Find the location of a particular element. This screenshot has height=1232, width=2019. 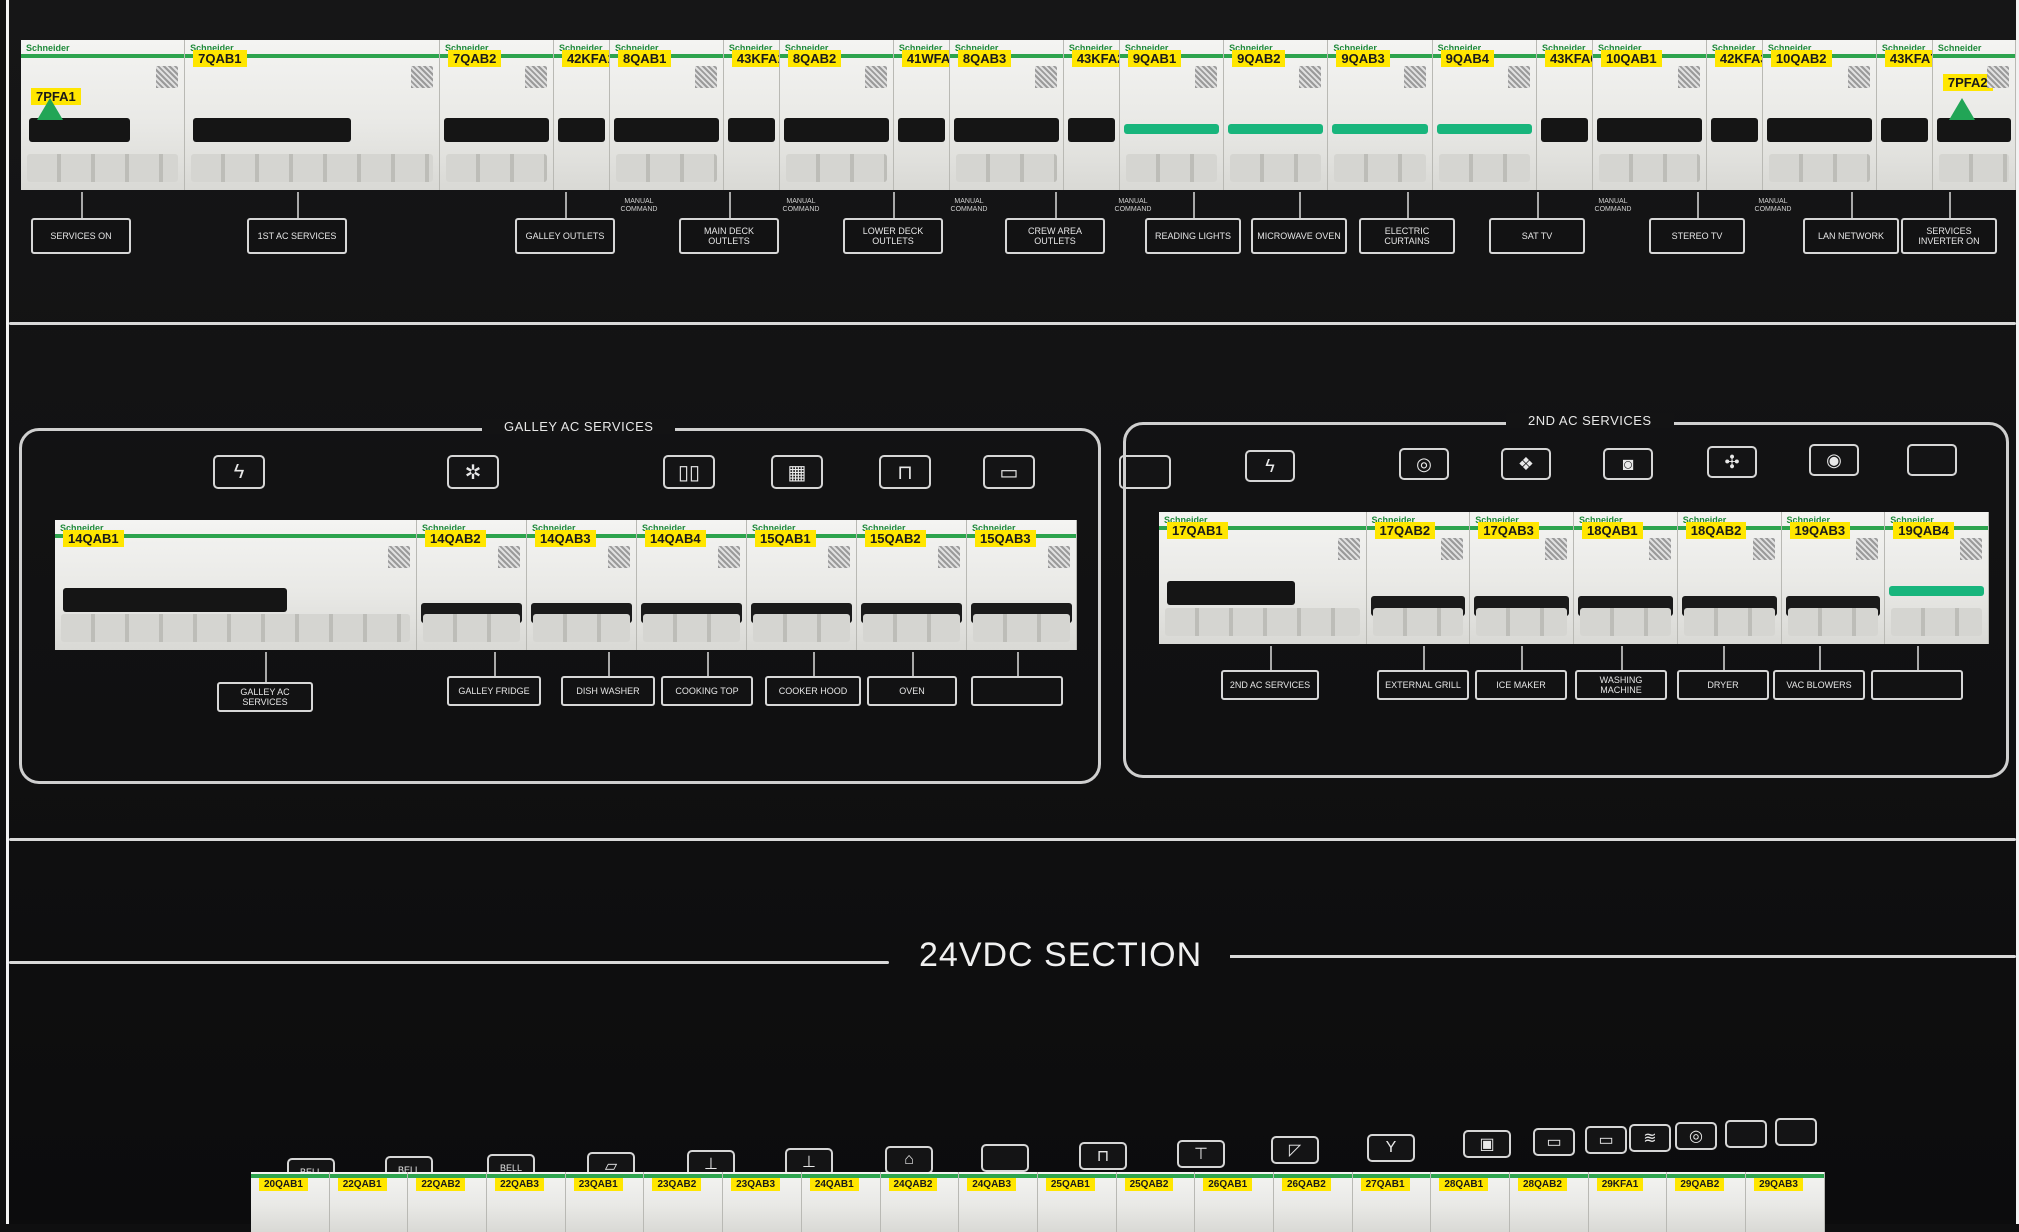

circuit-breaker: Schneider 42KFA1 is located at coordinates (581, 115).